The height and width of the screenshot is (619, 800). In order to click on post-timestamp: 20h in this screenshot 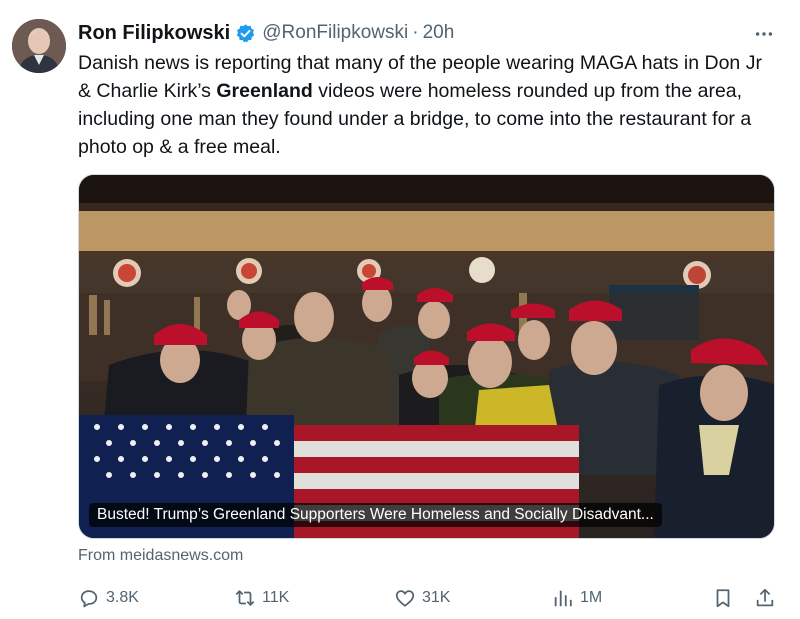, I will do `click(439, 33)`.